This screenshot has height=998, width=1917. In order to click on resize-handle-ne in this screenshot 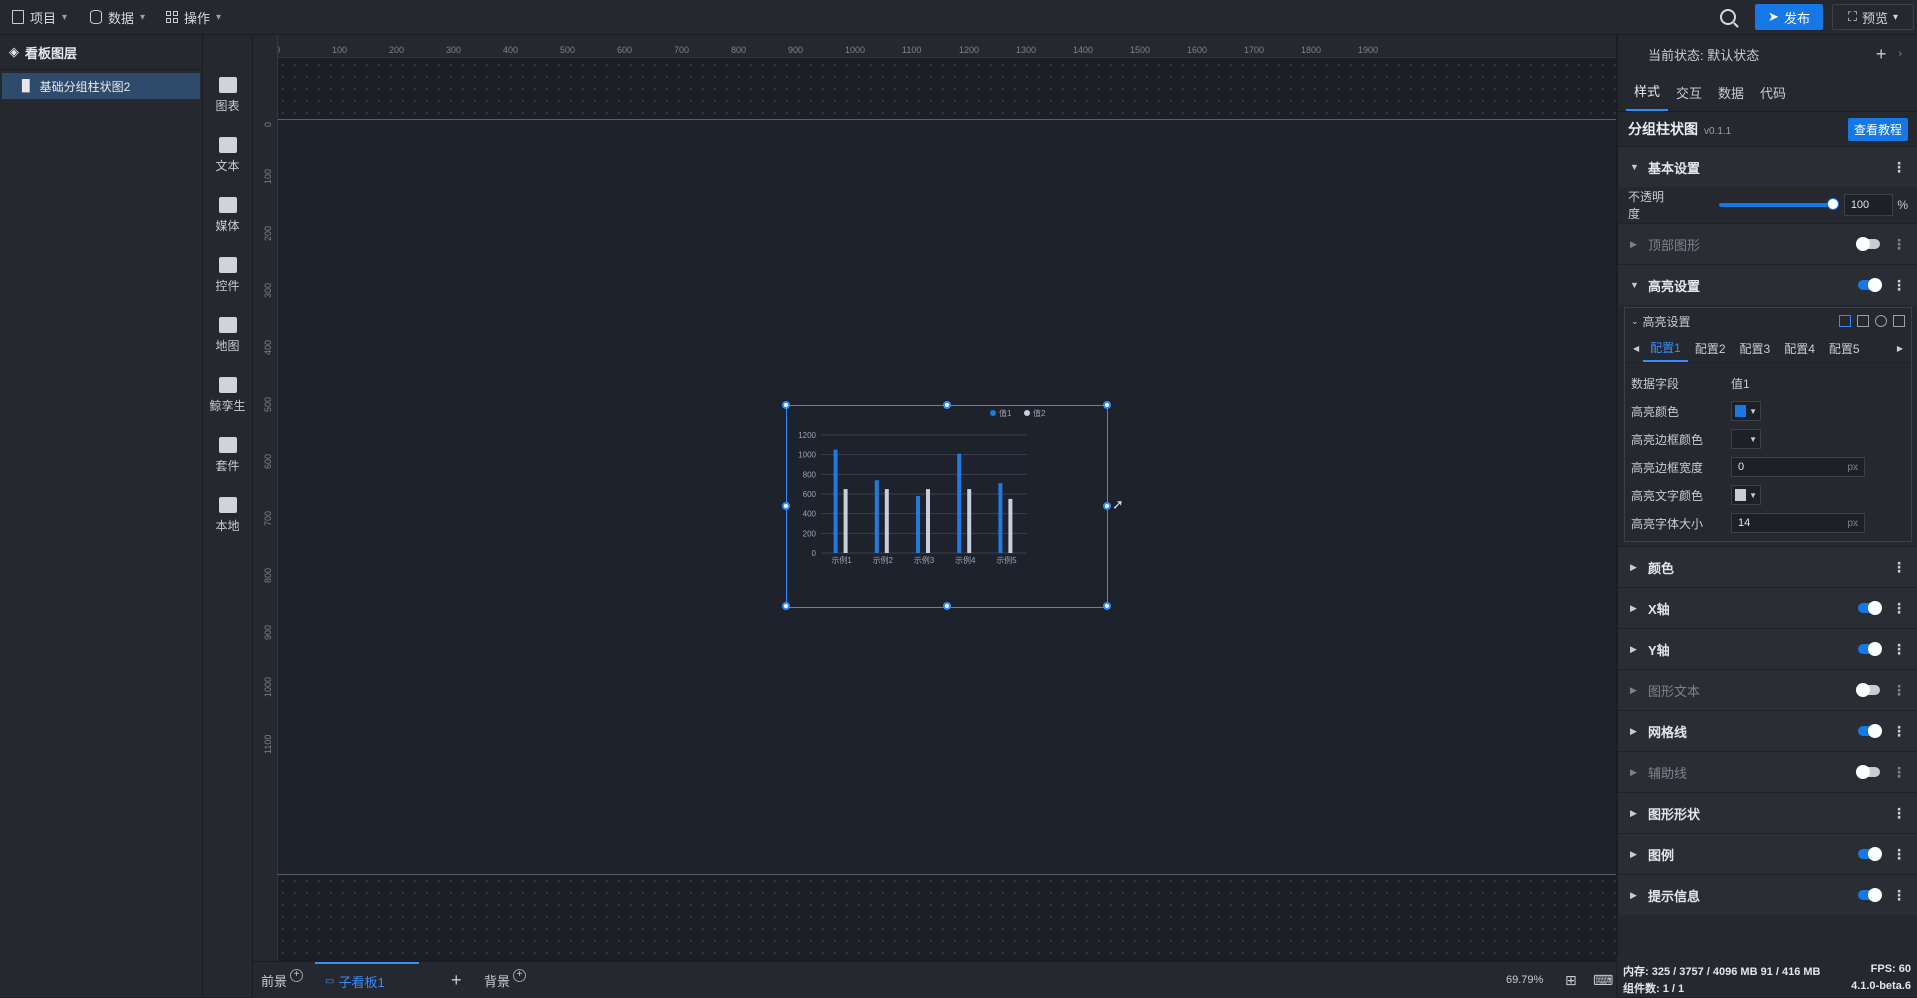, I will do `click(1107, 405)`.